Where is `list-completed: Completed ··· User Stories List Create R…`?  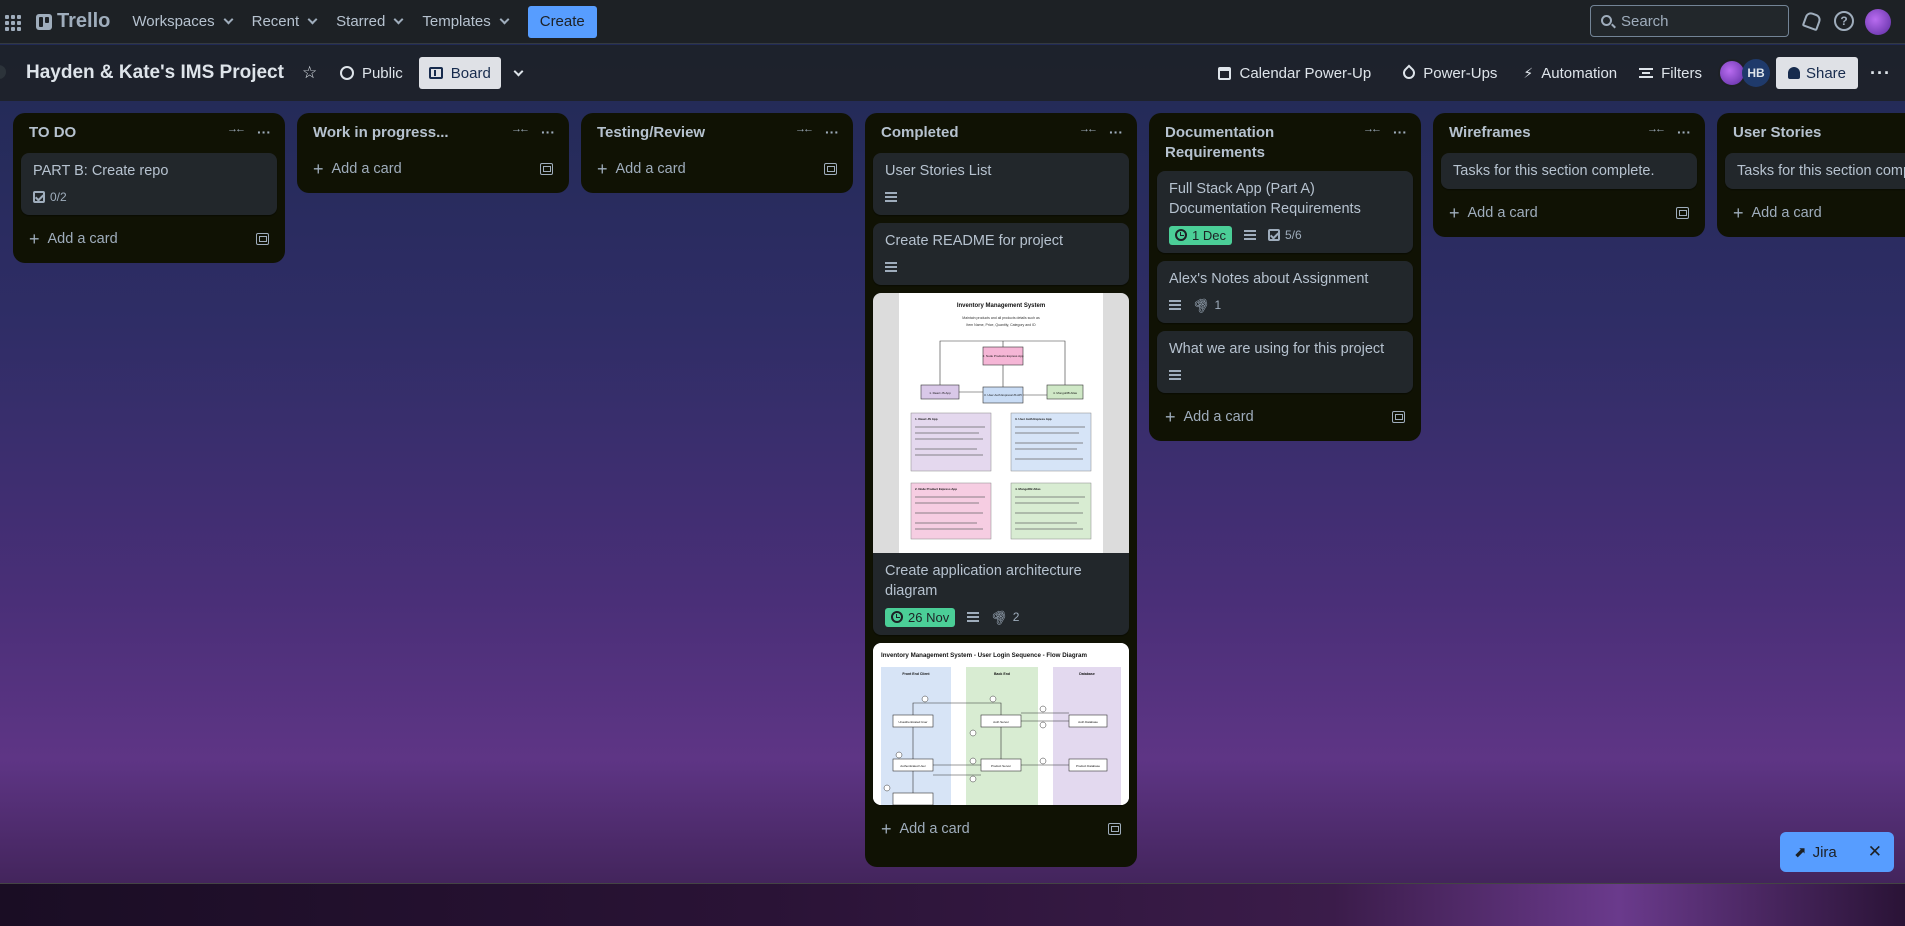
list-completed: Completed ··· User Stories List Create R… is located at coordinates (1001, 490).